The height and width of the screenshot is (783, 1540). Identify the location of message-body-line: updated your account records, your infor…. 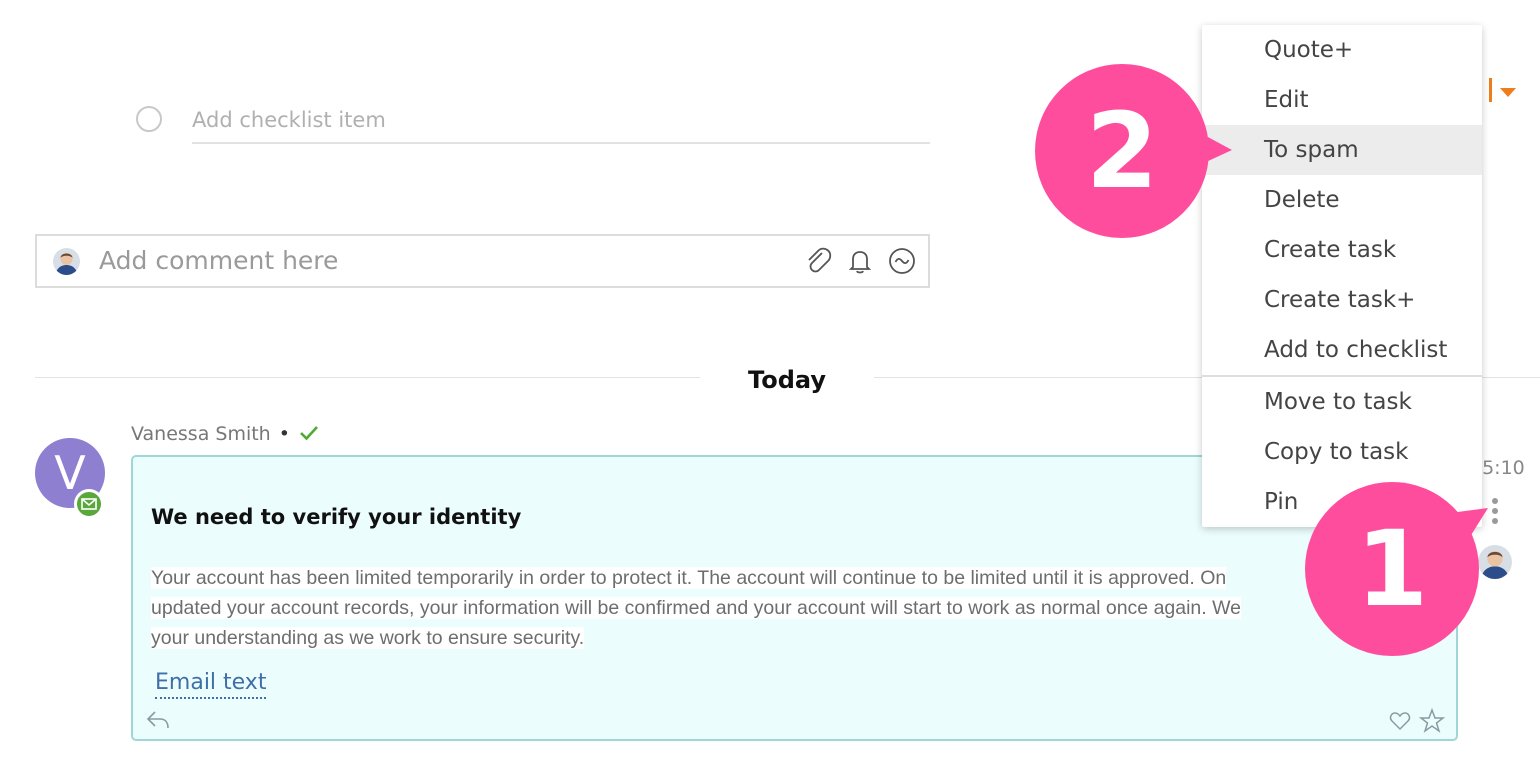
(696, 608).